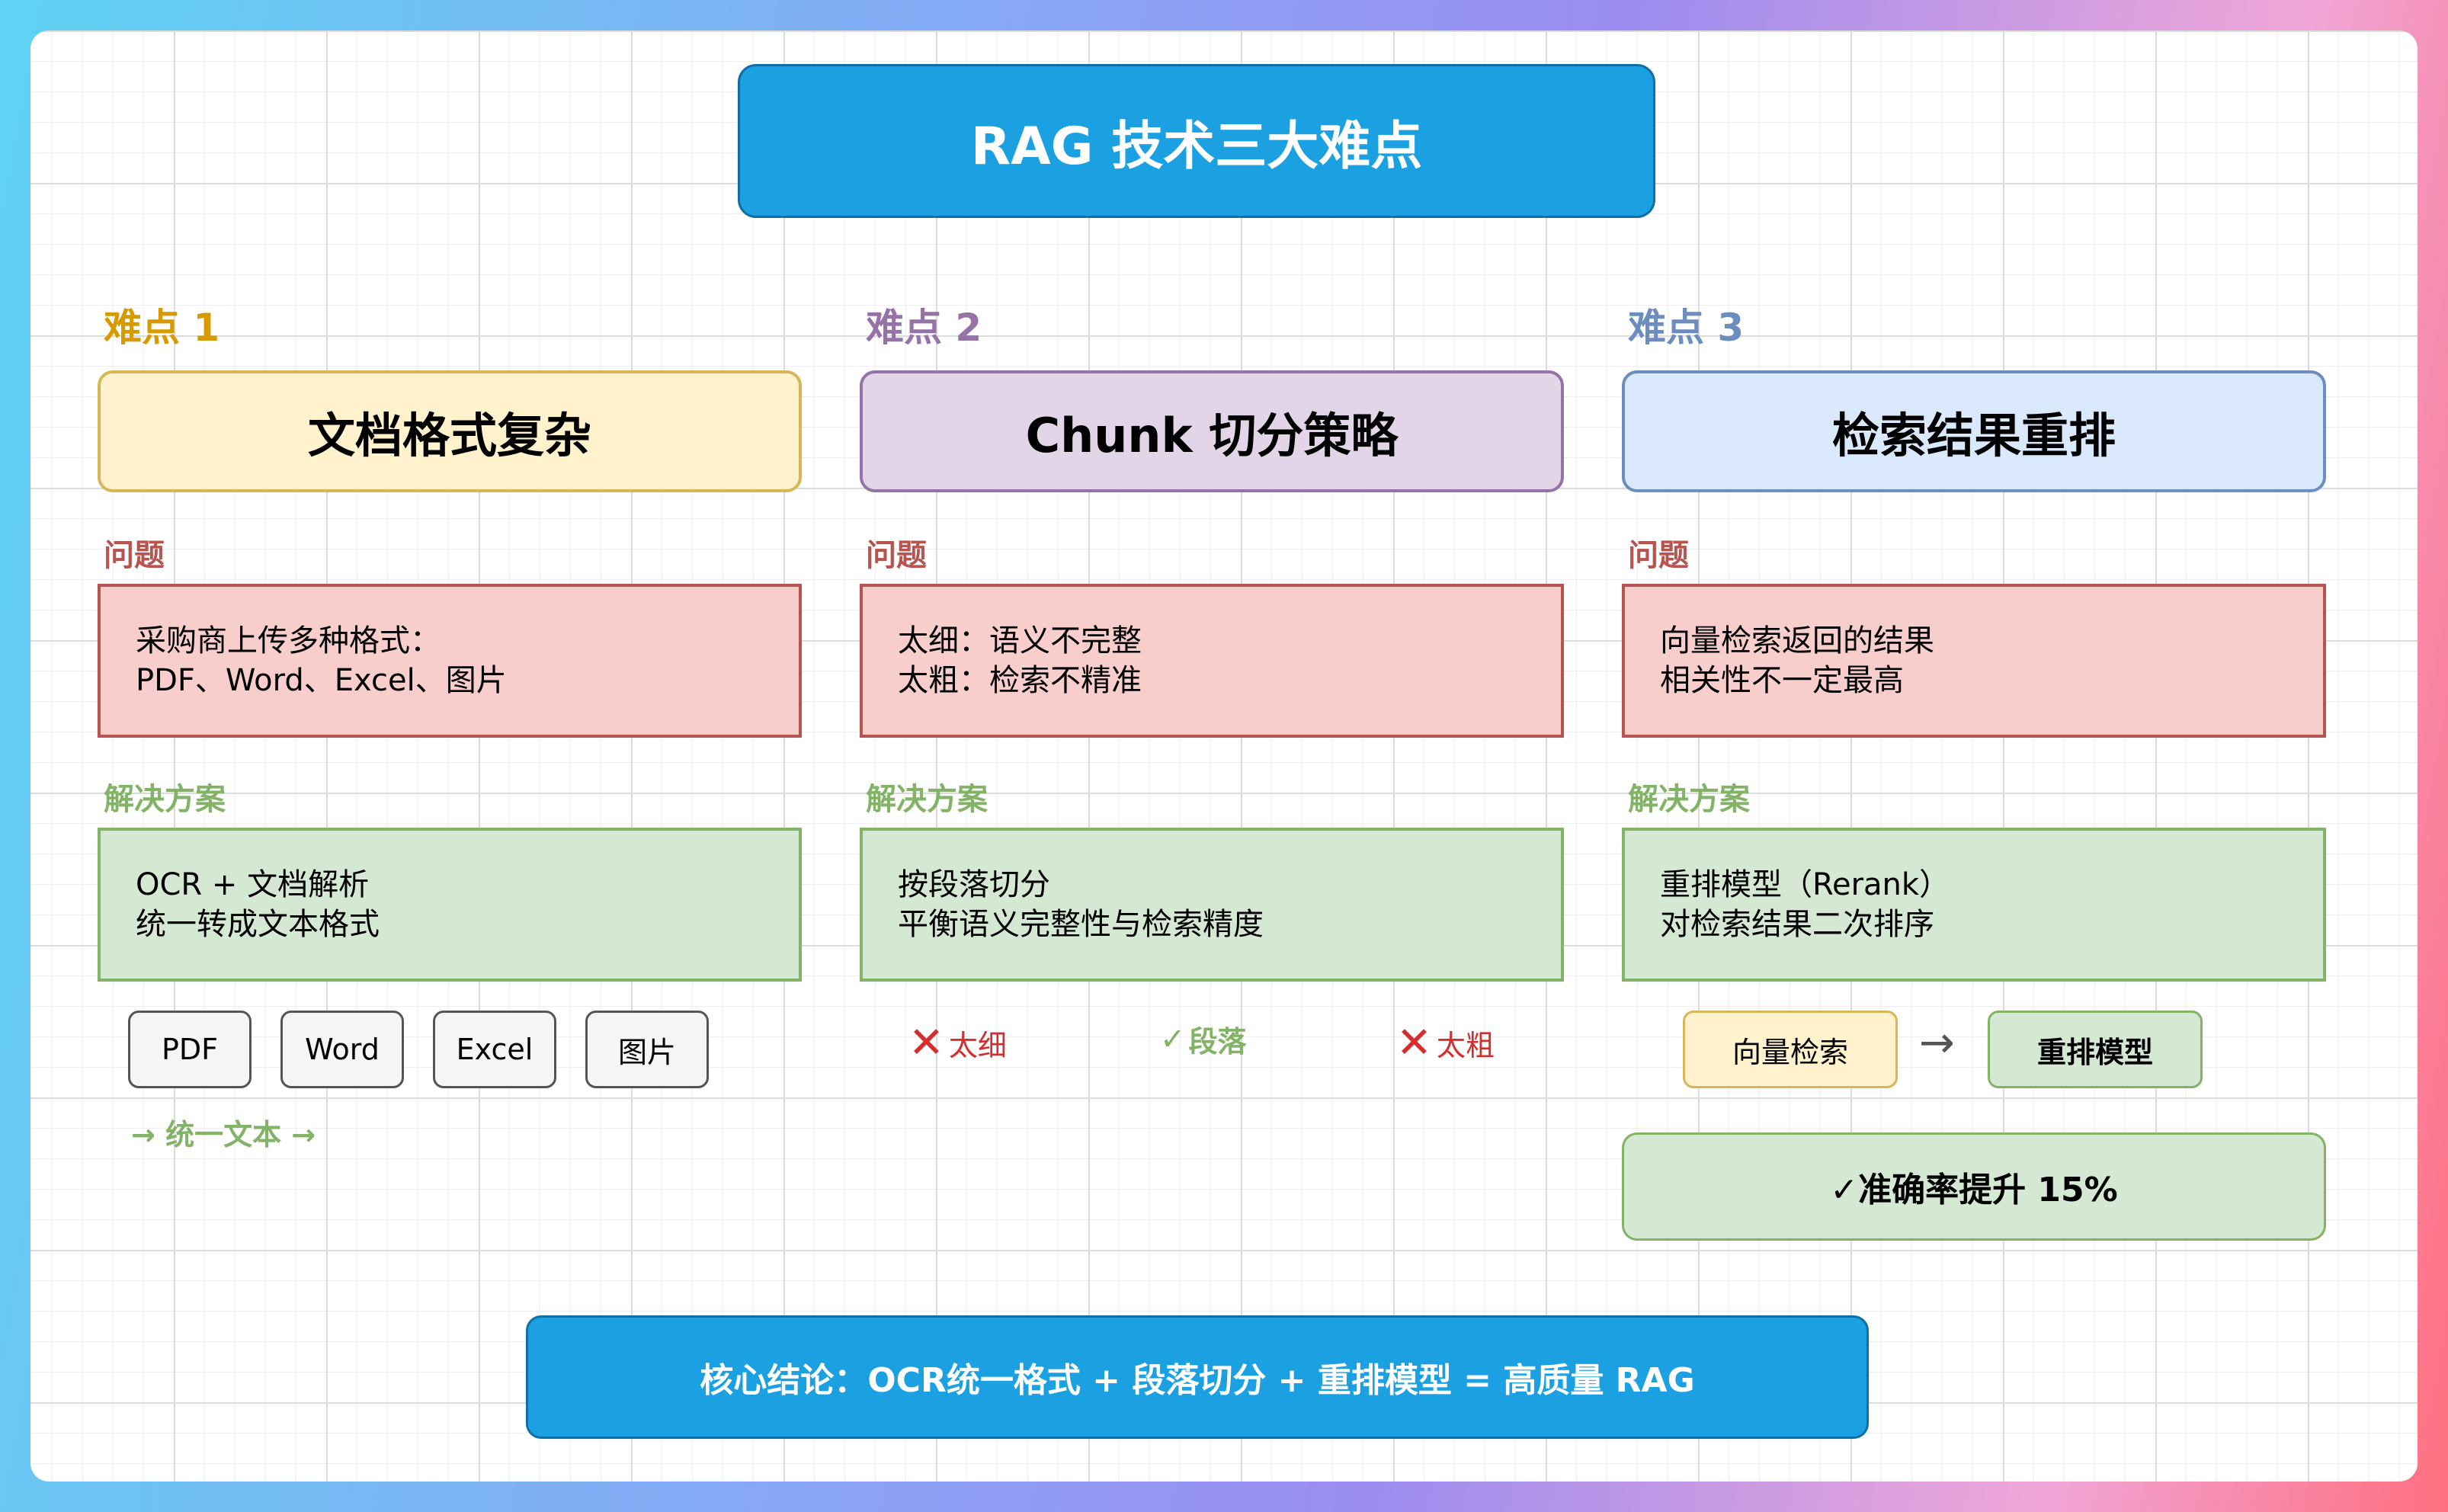 This screenshot has width=2448, height=1512. What do you see at coordinates (162, 328) in the screenshot?
I see `difficulty-1-label: 难点 1` at bounding box center [162, 328].